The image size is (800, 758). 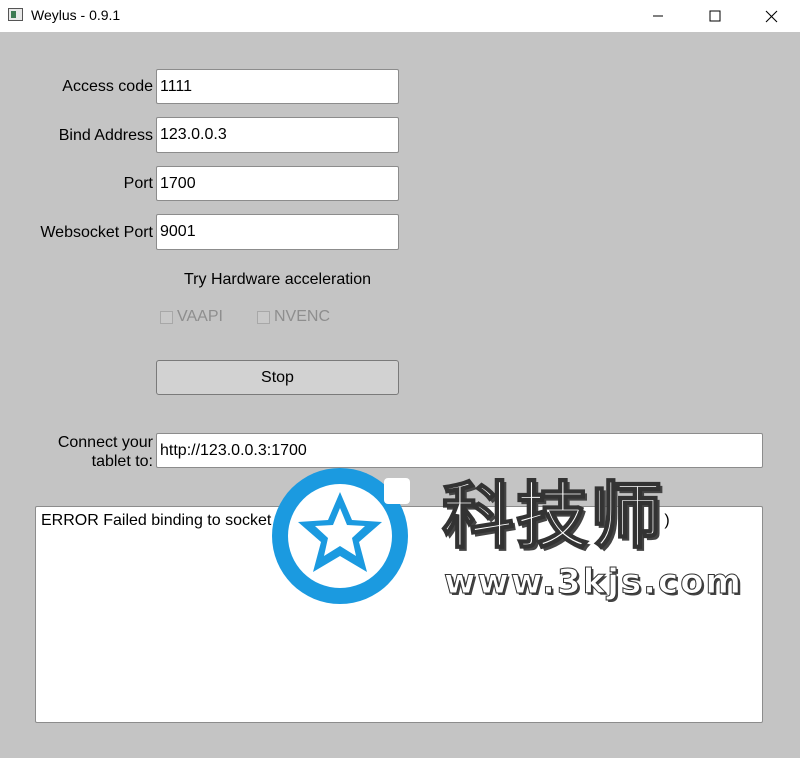 I want to click on title-bar: Weylus - 0.9.1, so click(x=400, y=16).